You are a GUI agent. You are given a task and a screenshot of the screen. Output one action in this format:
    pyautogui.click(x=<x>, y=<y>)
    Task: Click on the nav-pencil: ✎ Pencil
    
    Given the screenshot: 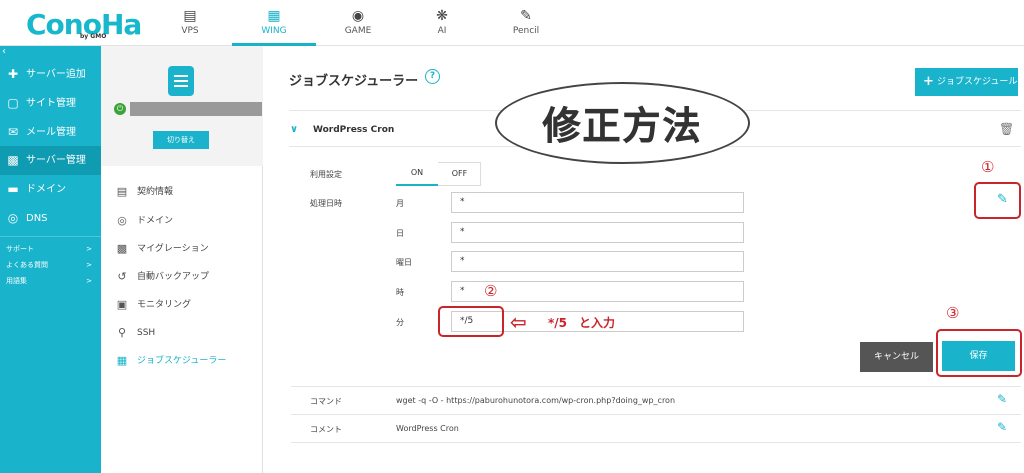 What is the action you would take?
    pyautogui.click(x=526, y=23)
    